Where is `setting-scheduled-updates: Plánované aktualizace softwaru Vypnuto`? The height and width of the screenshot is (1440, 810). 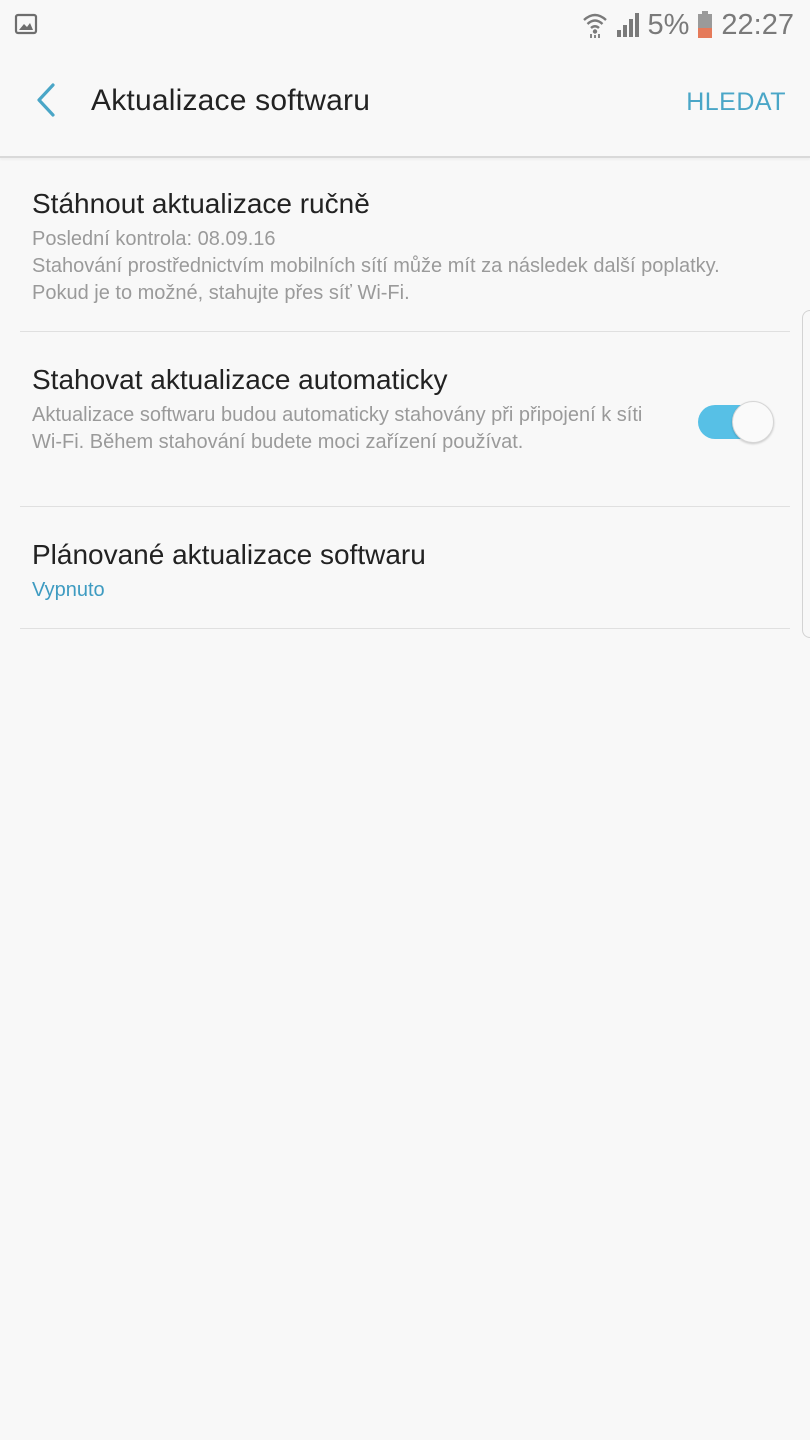
setting-scheduled-updates: Plánované aktualizace softwaru Vypnuto is located at coordinates (405, 568).